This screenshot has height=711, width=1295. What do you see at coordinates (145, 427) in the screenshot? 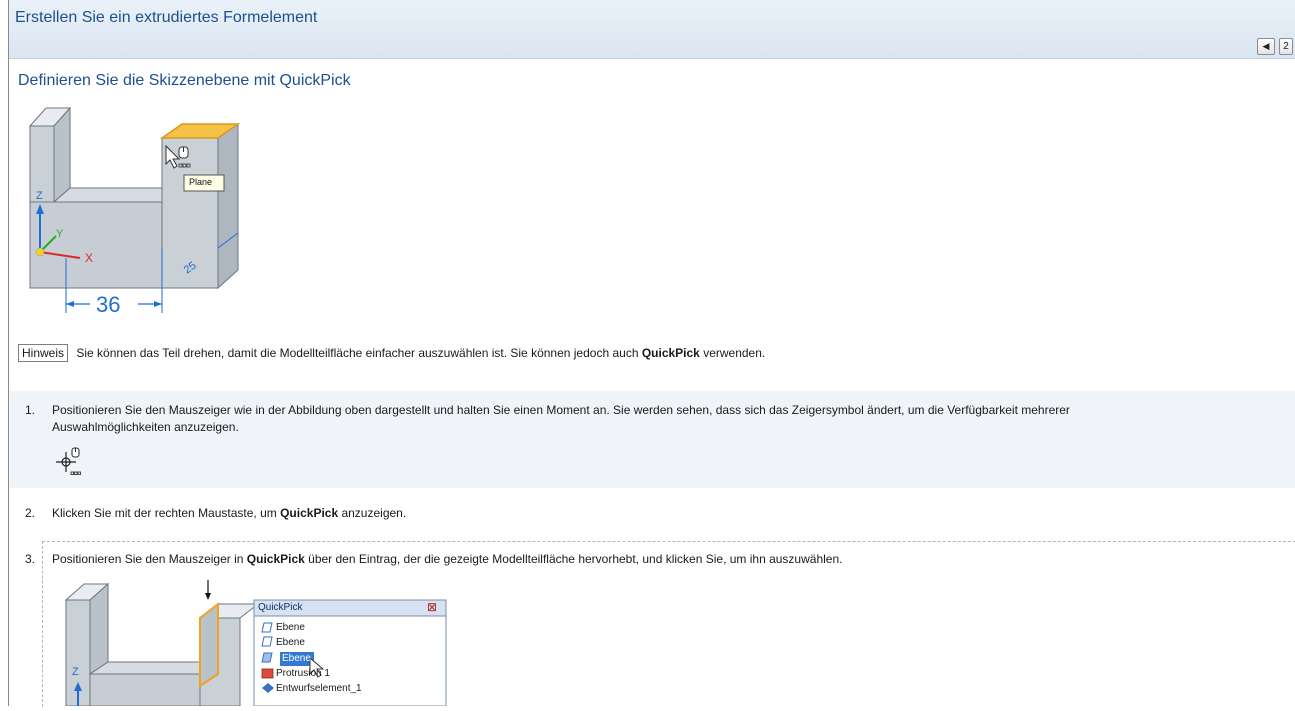
I see `step-1-text-line2: Auswahlmöglichkeiten anzuzeigen.` at bounding box center [145, 427].